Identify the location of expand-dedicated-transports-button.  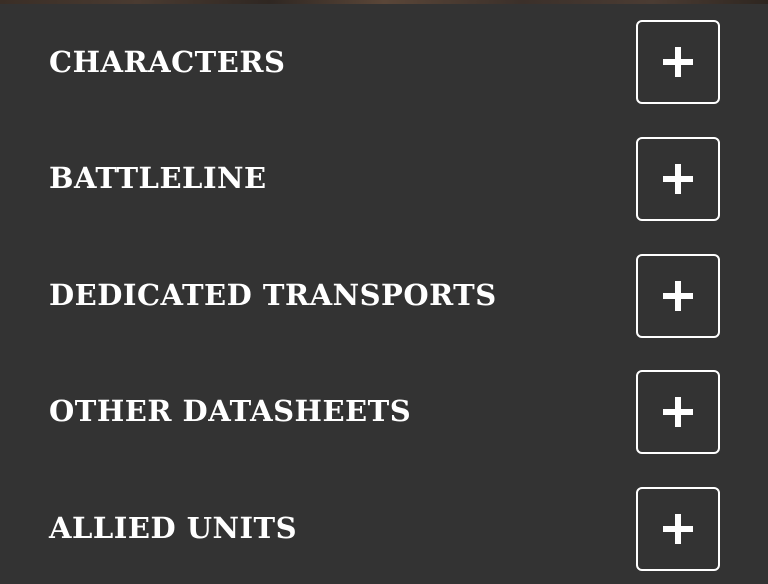
(678, 296).